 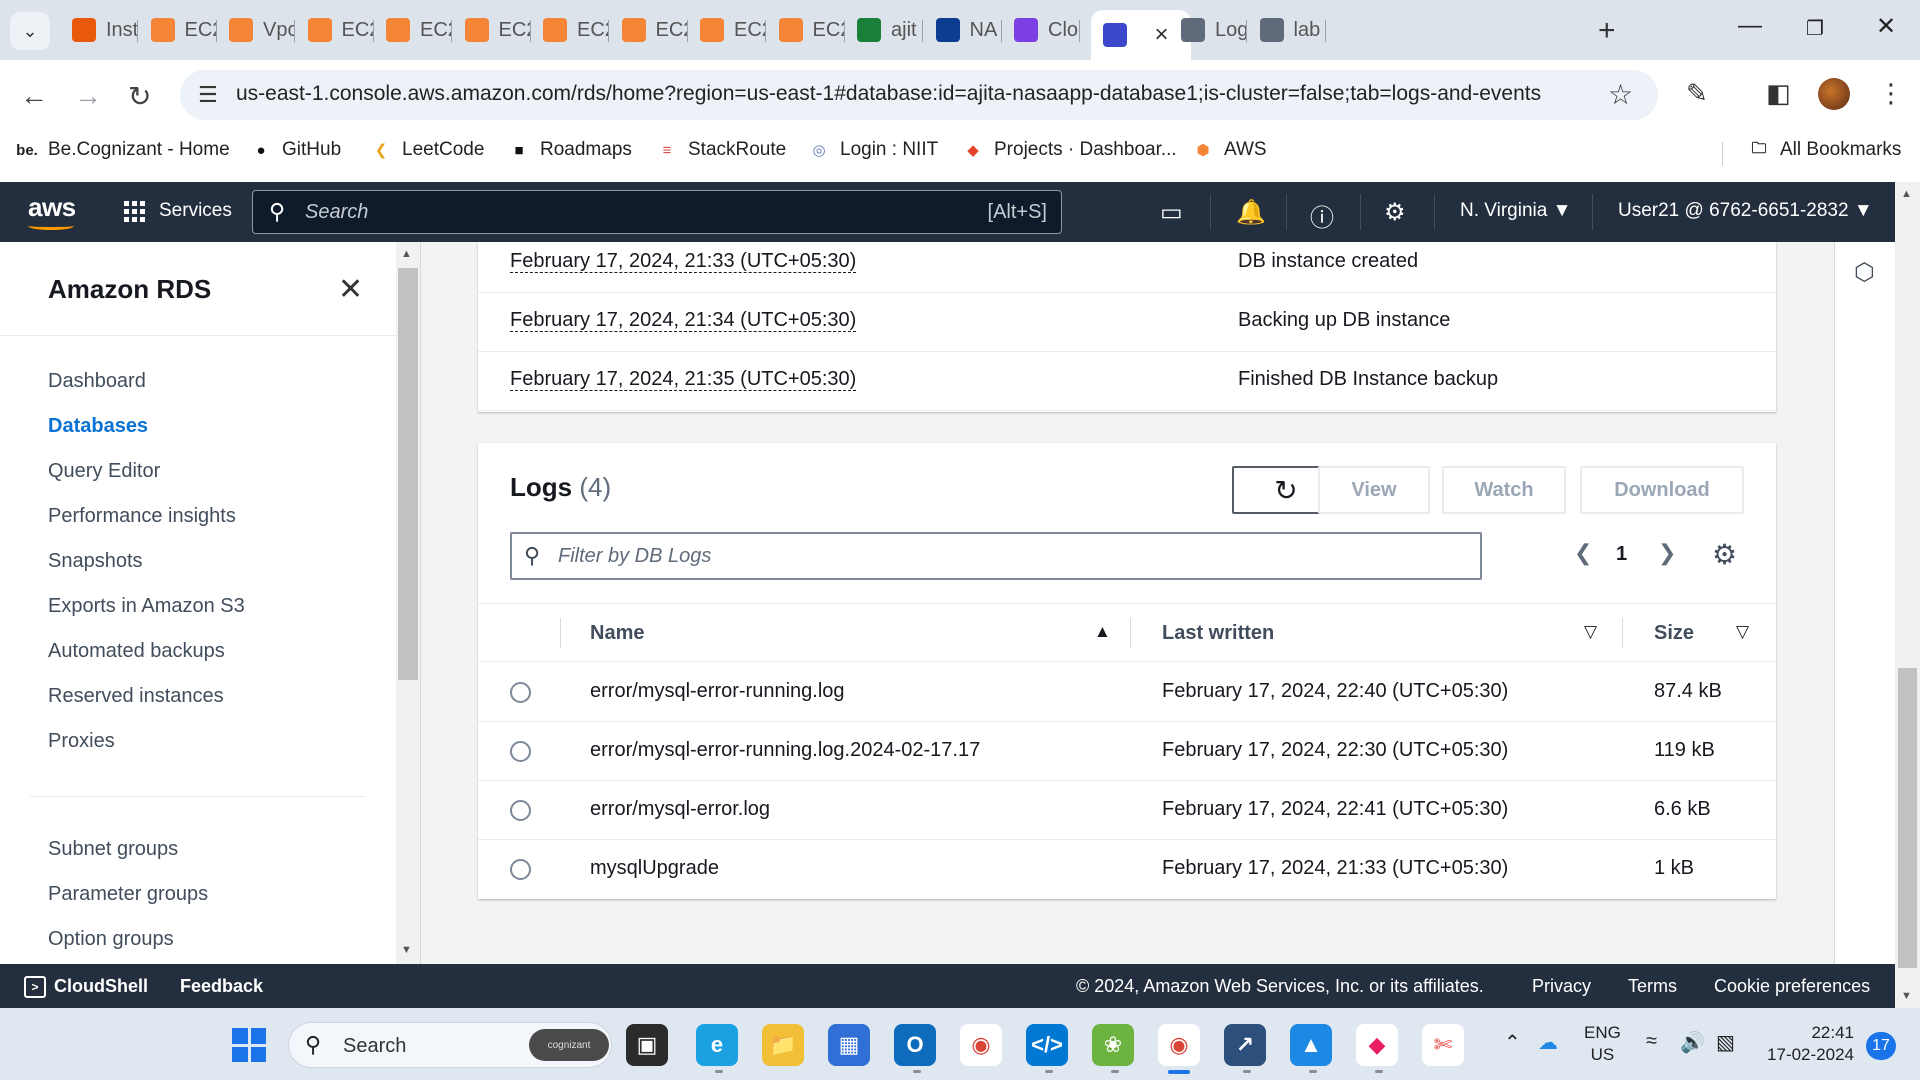 What do you see at coordinates (221, 986) in the screenshot?
I see `feedback-link: Feedback` at bounding box center [221, 986].